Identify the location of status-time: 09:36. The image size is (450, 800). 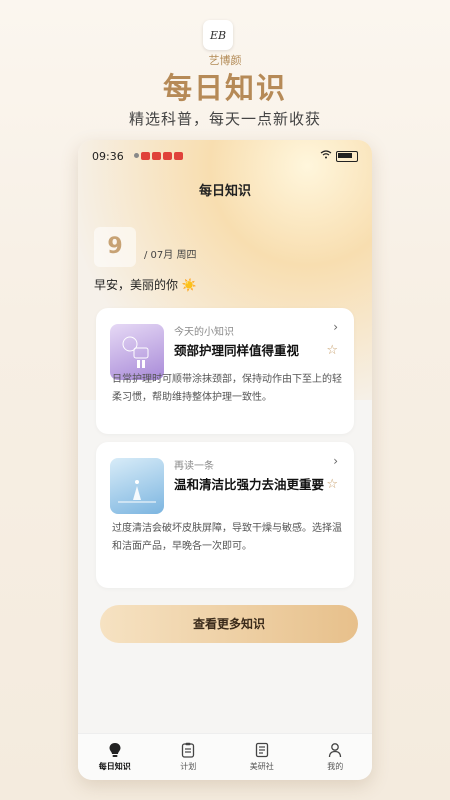
(108, 156).